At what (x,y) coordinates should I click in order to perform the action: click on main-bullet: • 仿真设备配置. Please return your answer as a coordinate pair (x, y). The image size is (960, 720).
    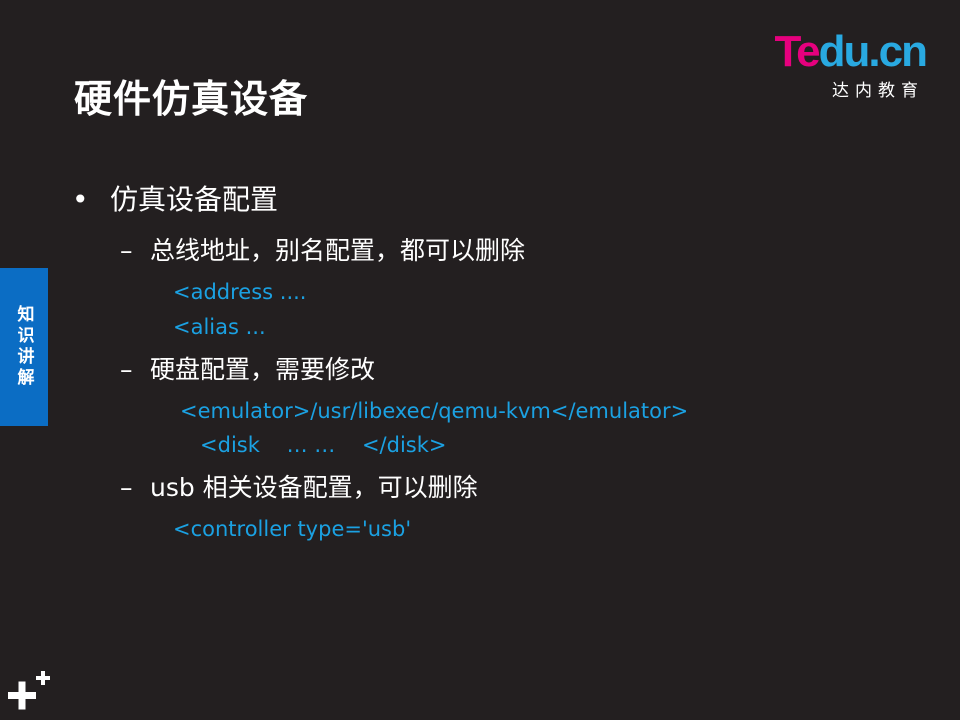
    Looking at the image, I should click on (175, 200).